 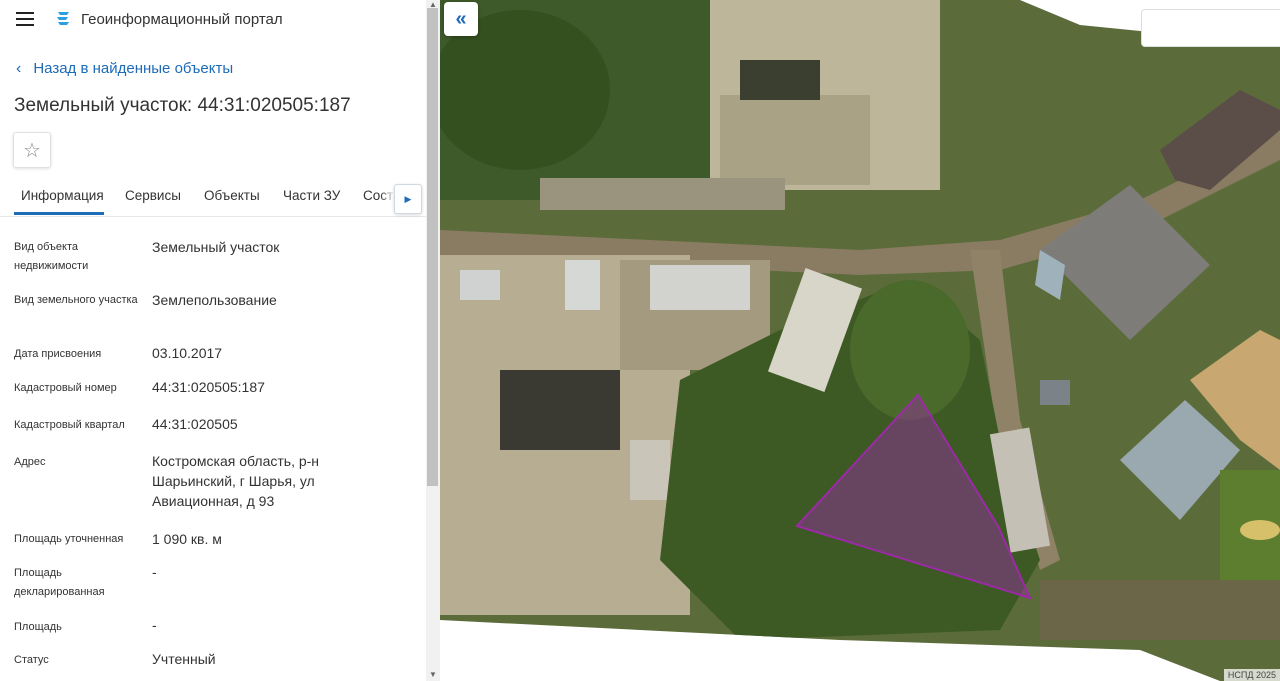 What do you see at coordinates (1210, 28) in the screenshot?
I see `map-search-input` at bounding box center [1210, 28].